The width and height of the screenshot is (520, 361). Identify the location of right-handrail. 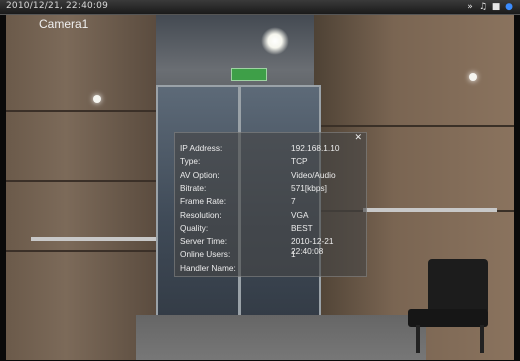
(430, 210).